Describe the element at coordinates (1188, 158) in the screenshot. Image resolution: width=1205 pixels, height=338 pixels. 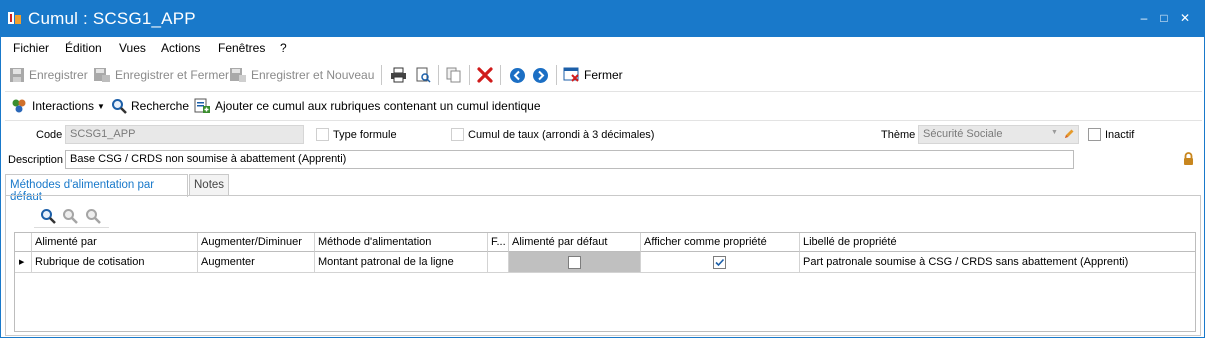
I see `lock-icon` at that location.